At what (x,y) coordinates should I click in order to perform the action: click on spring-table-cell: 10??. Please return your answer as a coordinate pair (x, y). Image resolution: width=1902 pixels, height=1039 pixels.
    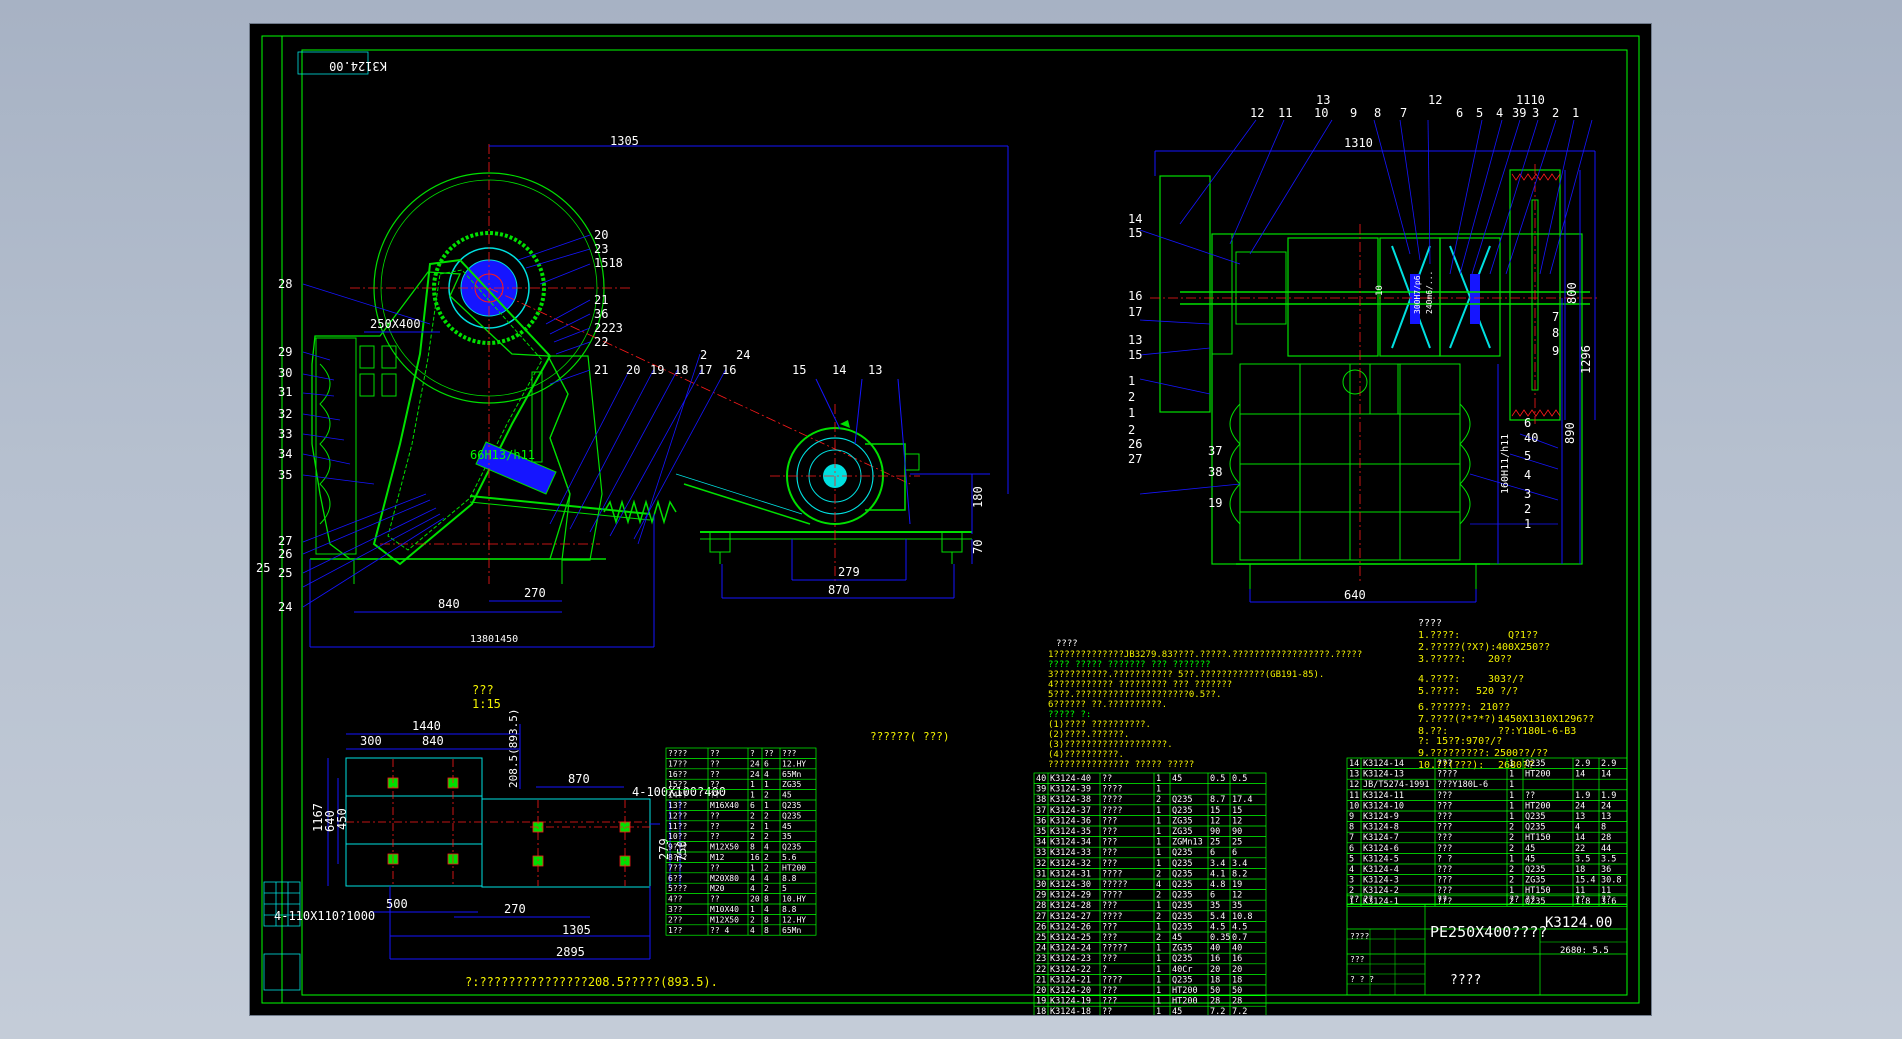
    Looking at the image, I should click on (677, 836).